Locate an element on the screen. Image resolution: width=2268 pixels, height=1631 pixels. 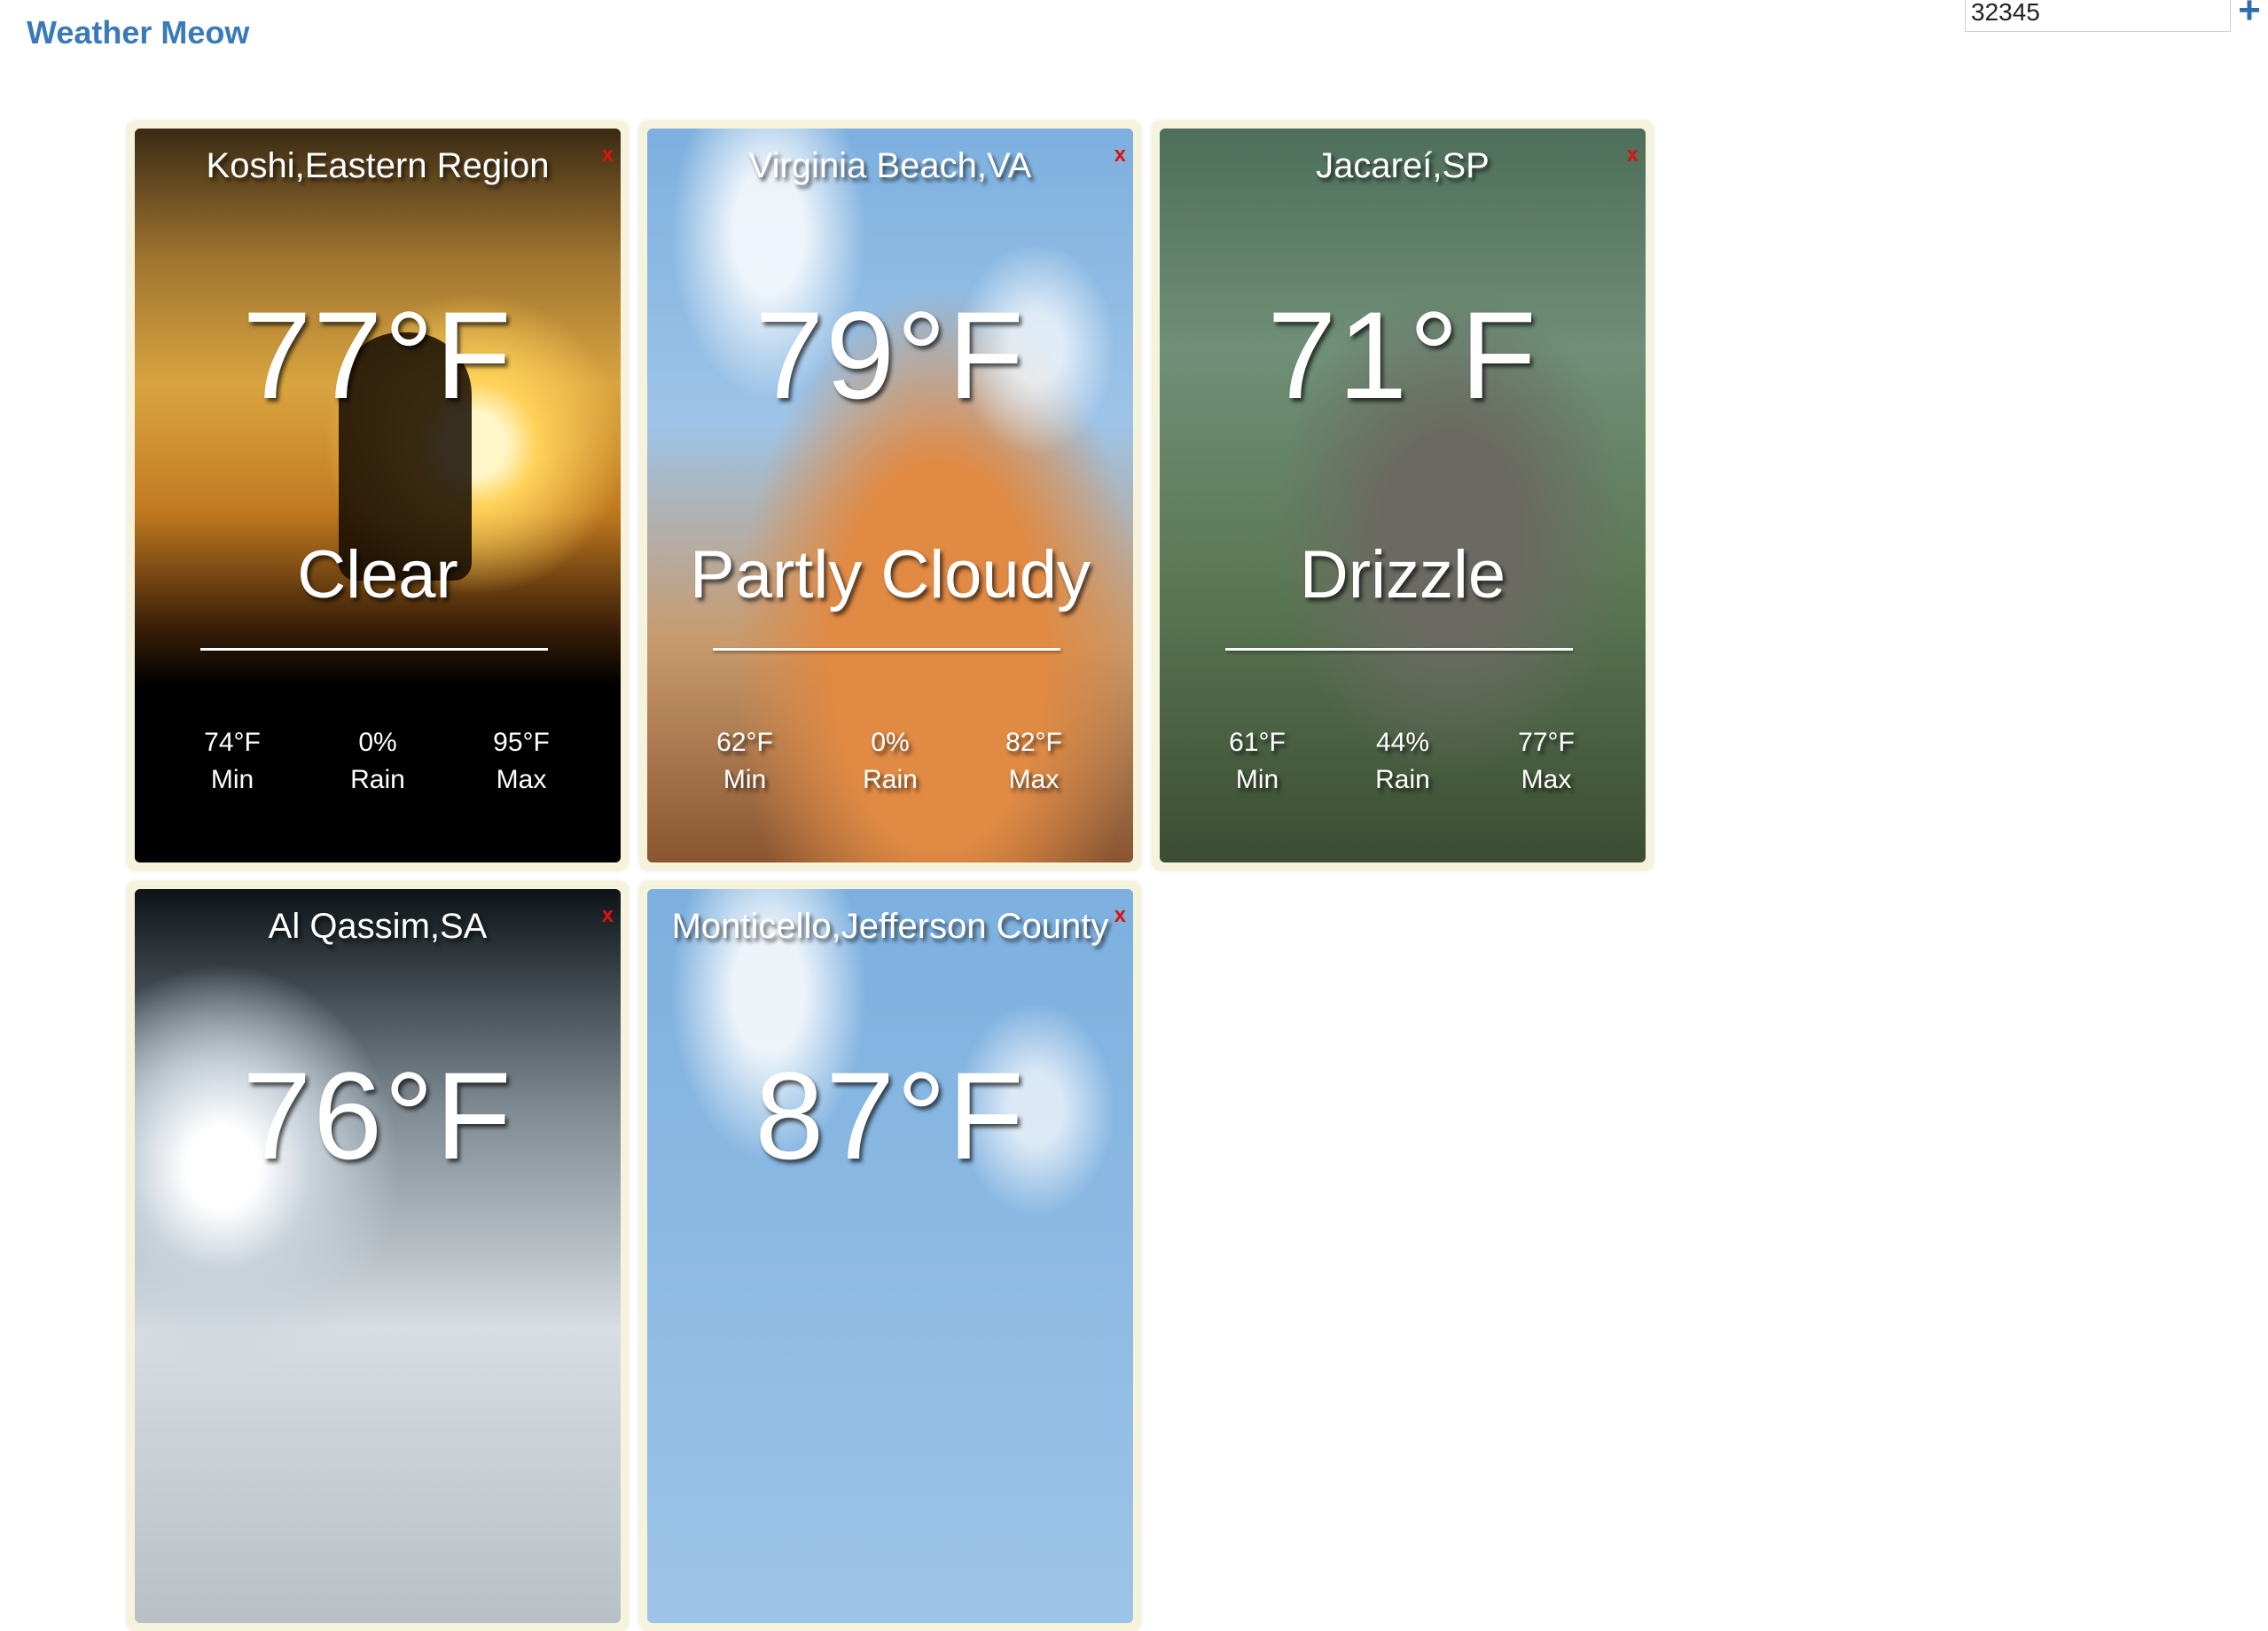
current-temperature: 87°F is located at coordinates (890, 1115).